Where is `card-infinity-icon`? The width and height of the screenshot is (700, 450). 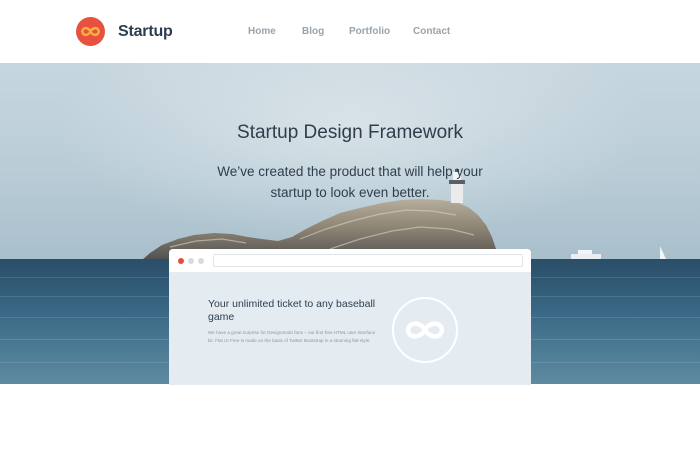 card-infinity-icon is located at coordinates (425, 330).